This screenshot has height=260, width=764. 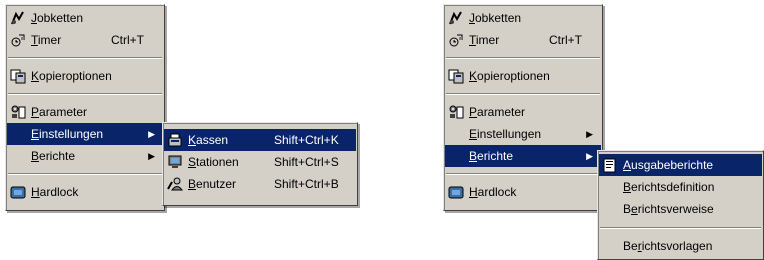 What do you see at coordinates (212, 184) in the screenshot?
I see `menu-item-label: Benutzer` at bounding box center [212, 184].